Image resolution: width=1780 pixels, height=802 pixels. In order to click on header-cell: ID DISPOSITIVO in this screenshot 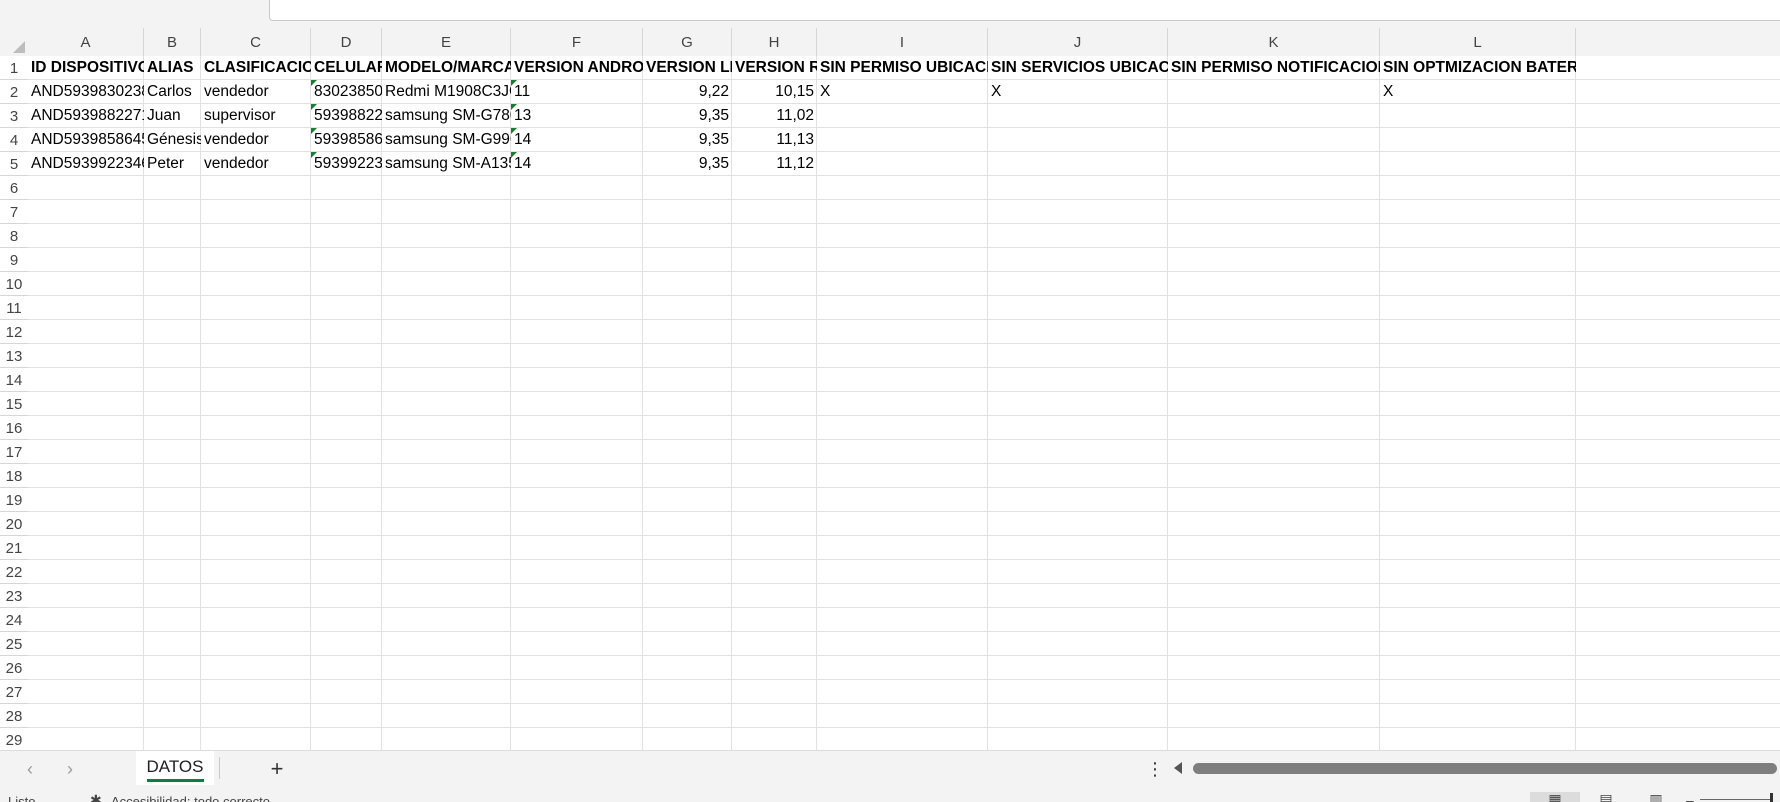, I will do `click(86, 68)`.